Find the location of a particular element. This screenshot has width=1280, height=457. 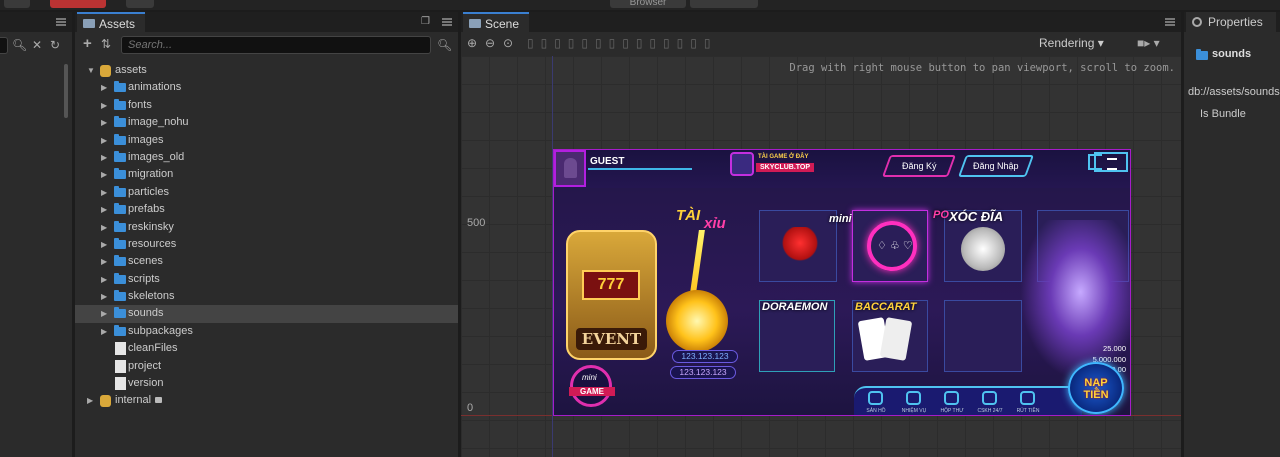

window-icon: ❐ is located at coordinates (425, 22).